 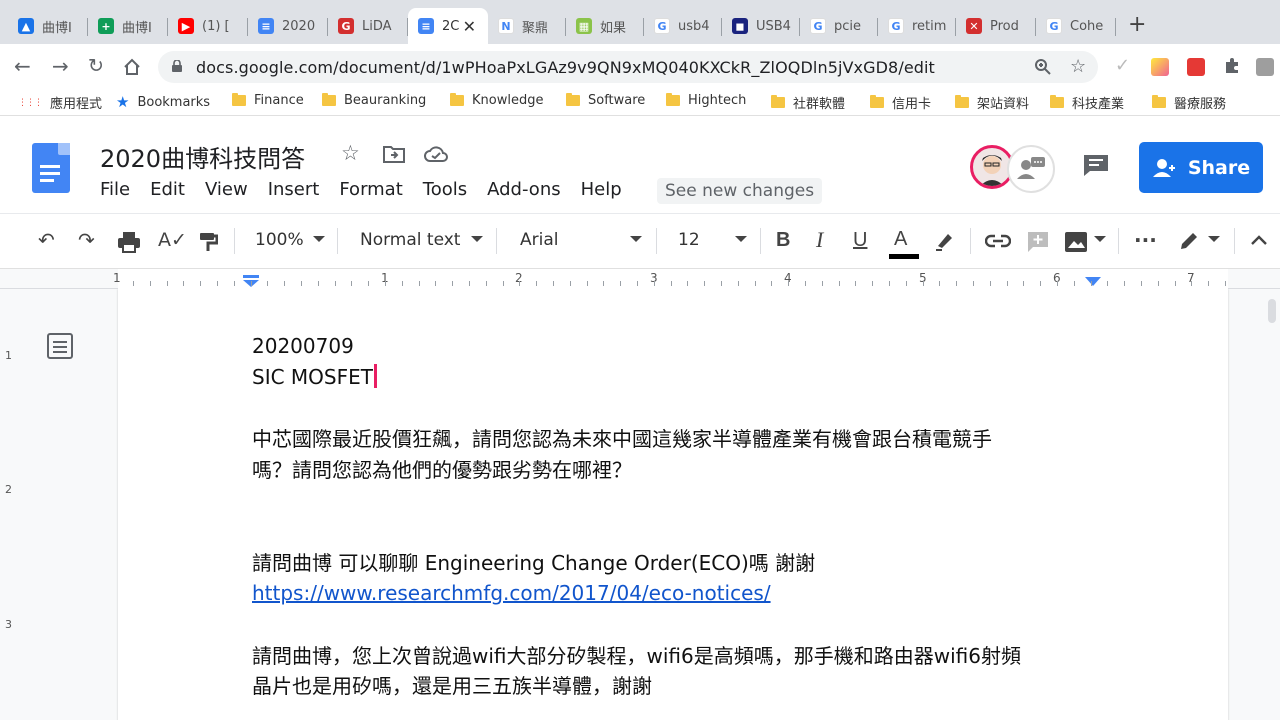 I want to click on reload-icon: ↻, so click(x=96, y=66).